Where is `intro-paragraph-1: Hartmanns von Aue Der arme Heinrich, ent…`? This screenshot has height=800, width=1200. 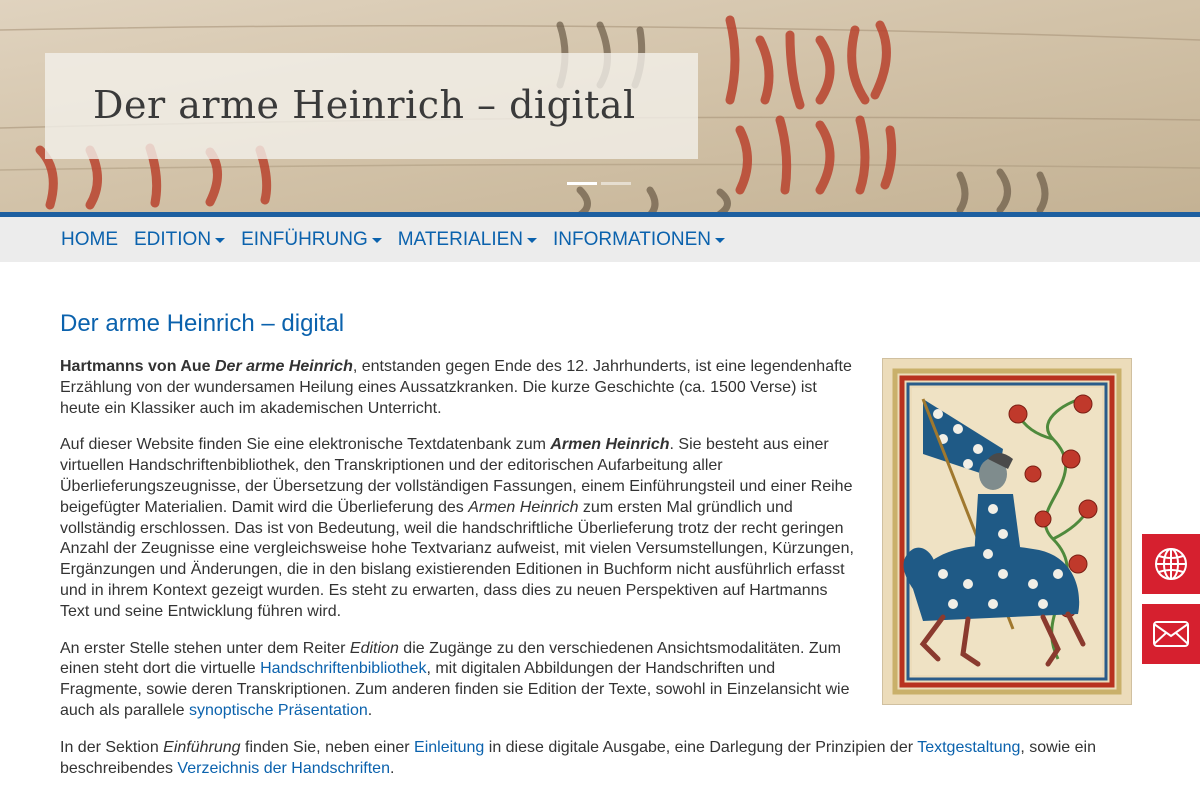
intro-paragraph-1: Hartmanns von Aue Der arme Heinrich, ent… is located at coordinates (456, 387).